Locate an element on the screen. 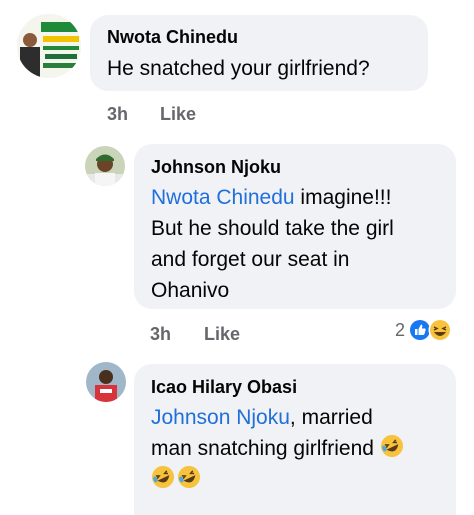 Image resolution: width=474 pixels, height=515 pixels. man-in-cap-avatar is located at coordinates (105, 166).